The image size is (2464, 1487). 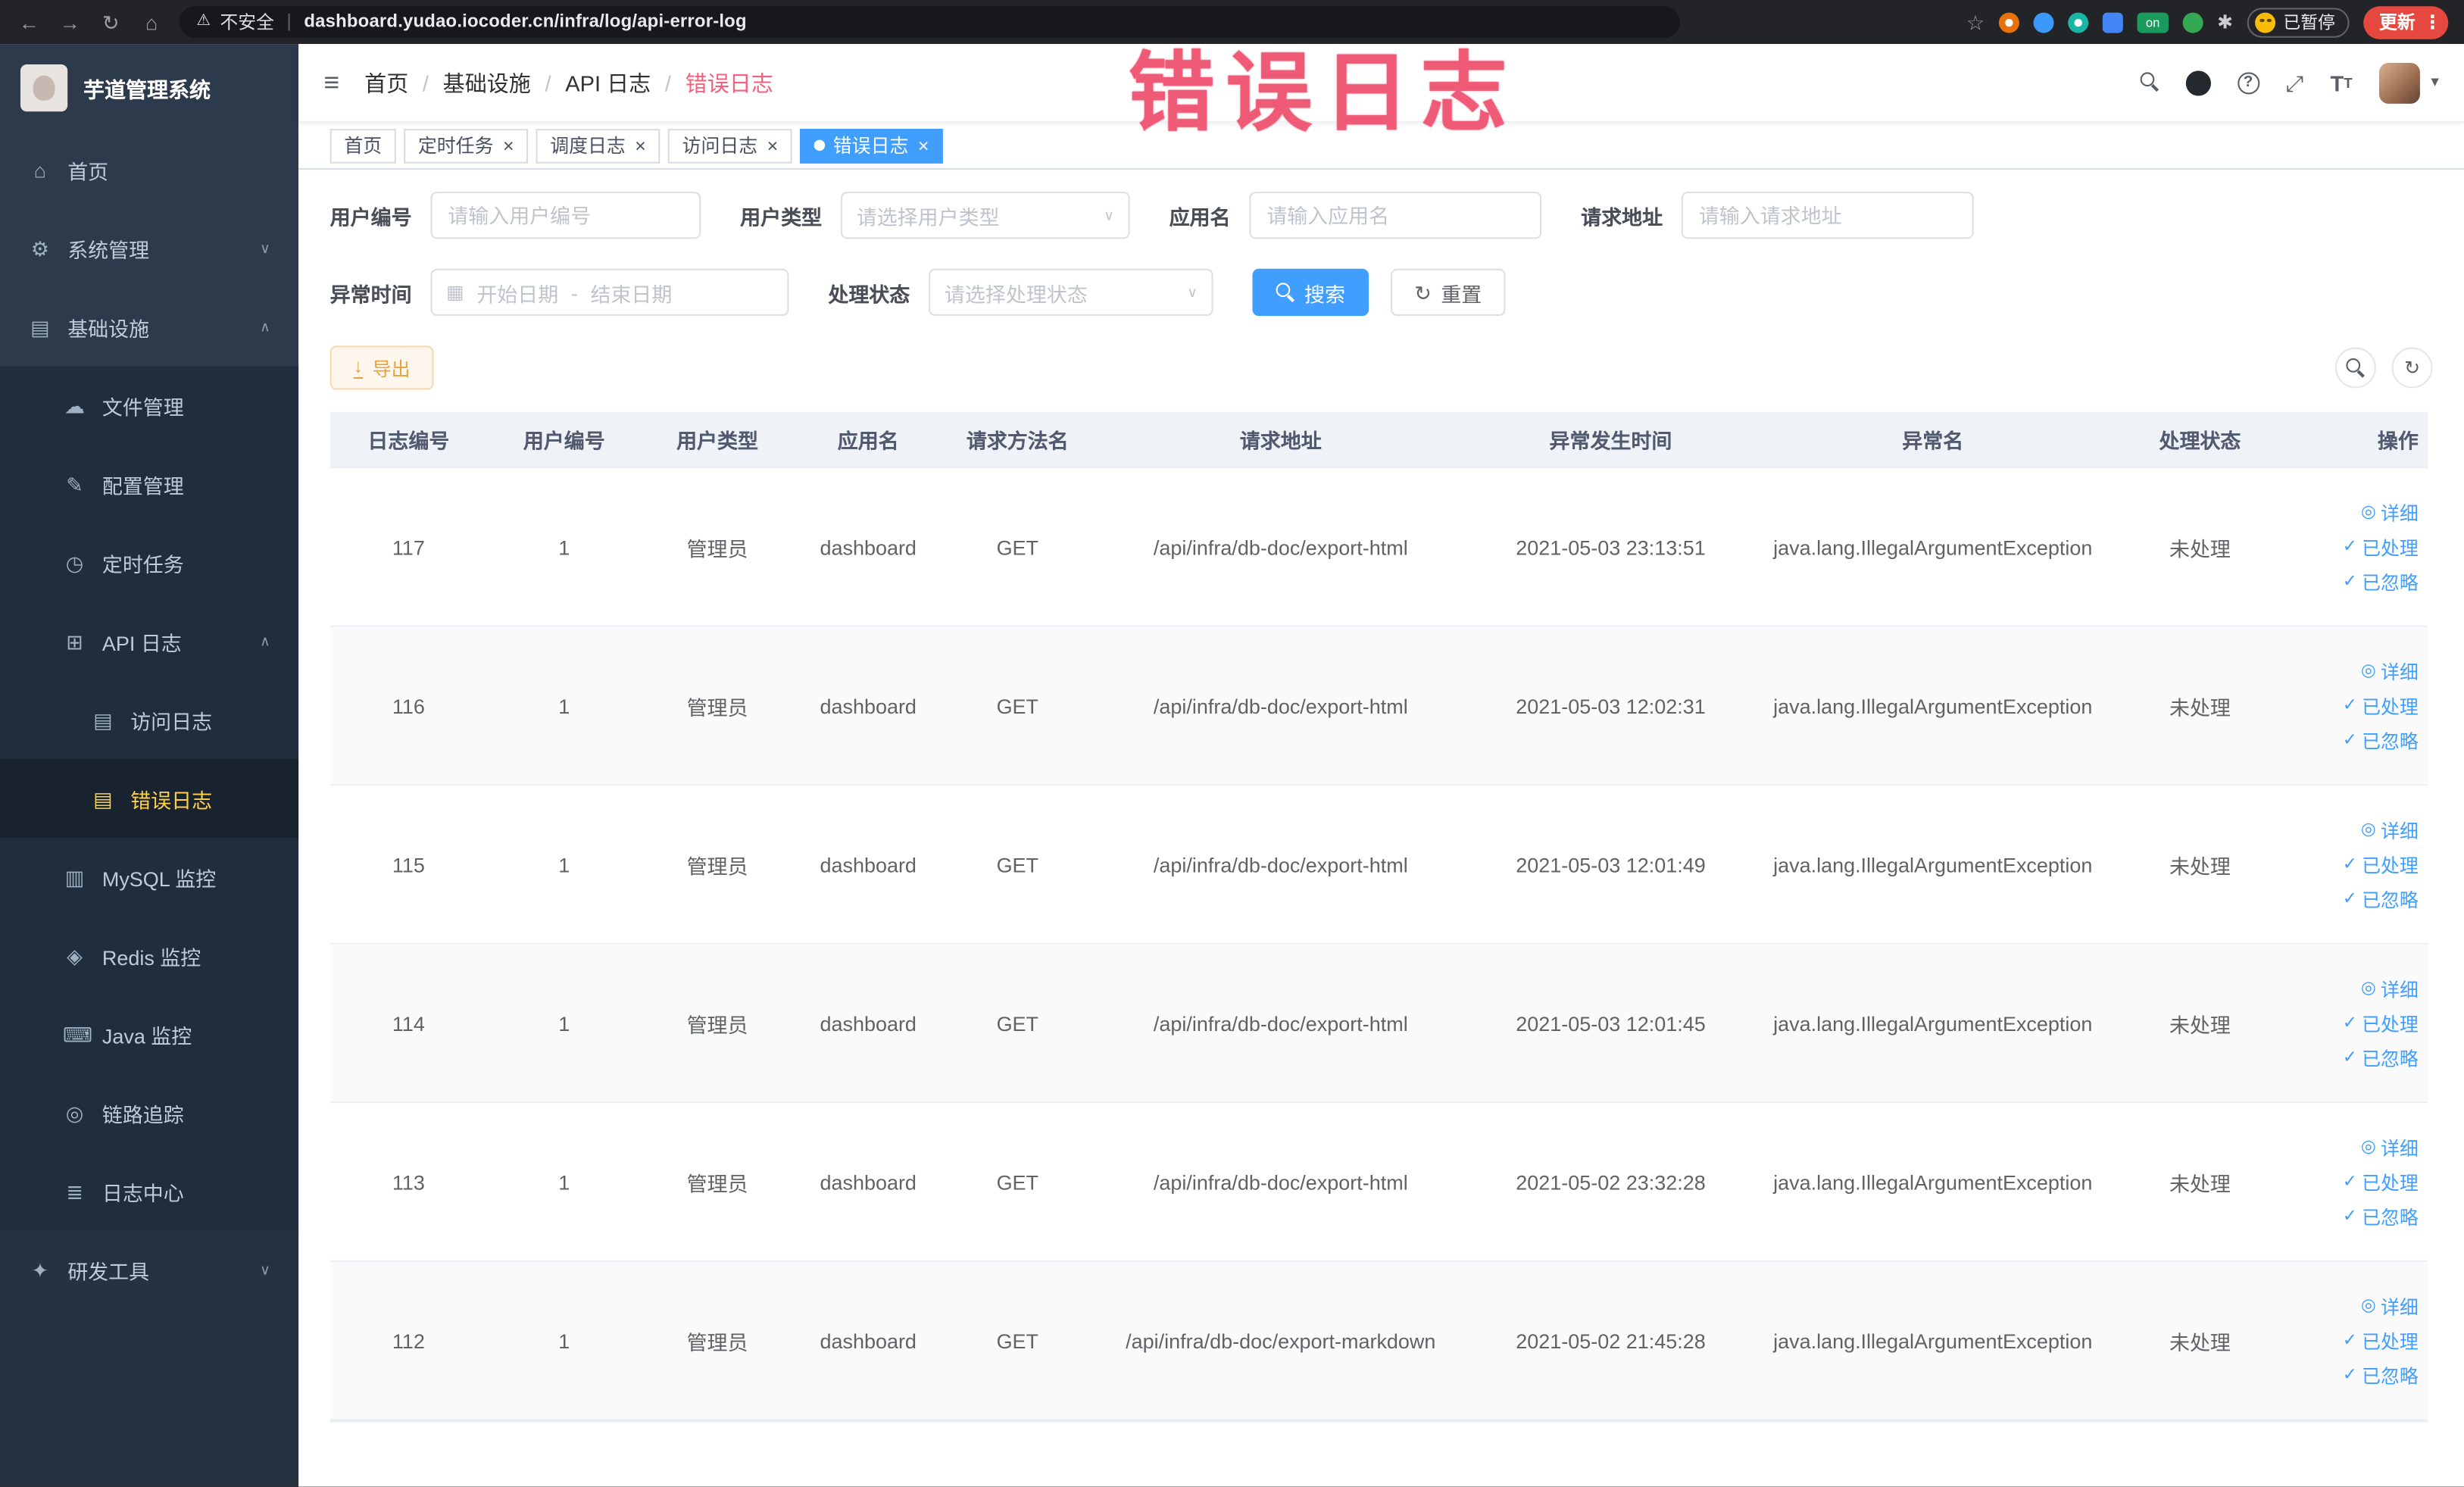 What do you see at coordinates (1071, 292) in the screenshot?
I see `process-status-select: 请选择处理状态` at bounding box center [1071, 292].